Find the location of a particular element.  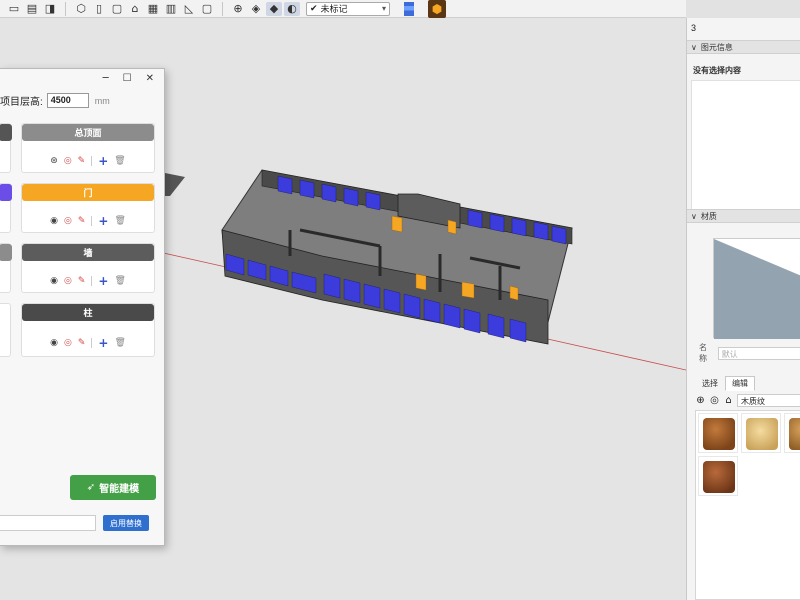

category-actions: ⊛ ◎ ✎ + 🗑 is located at coordinates (88, 161).